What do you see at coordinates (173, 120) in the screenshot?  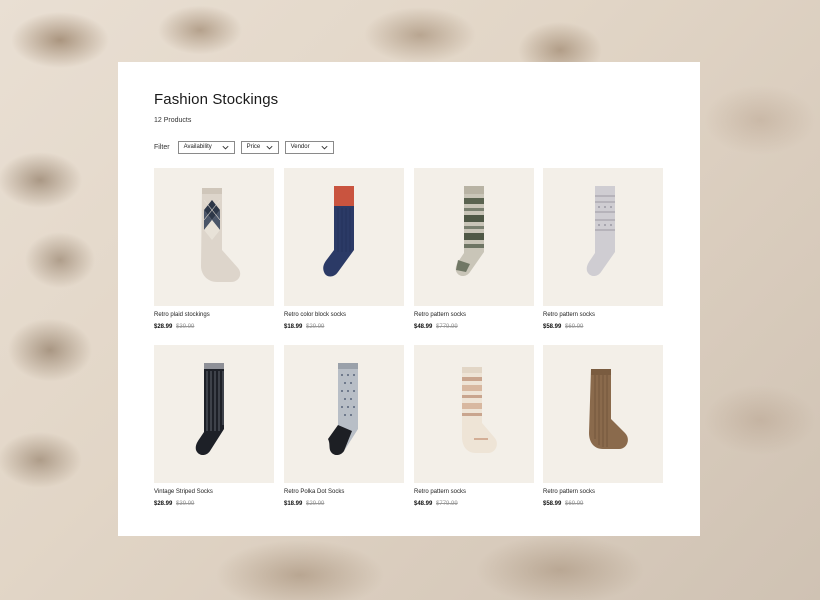 I see `product-count: 12 Products` at bounding box center [173, 120].